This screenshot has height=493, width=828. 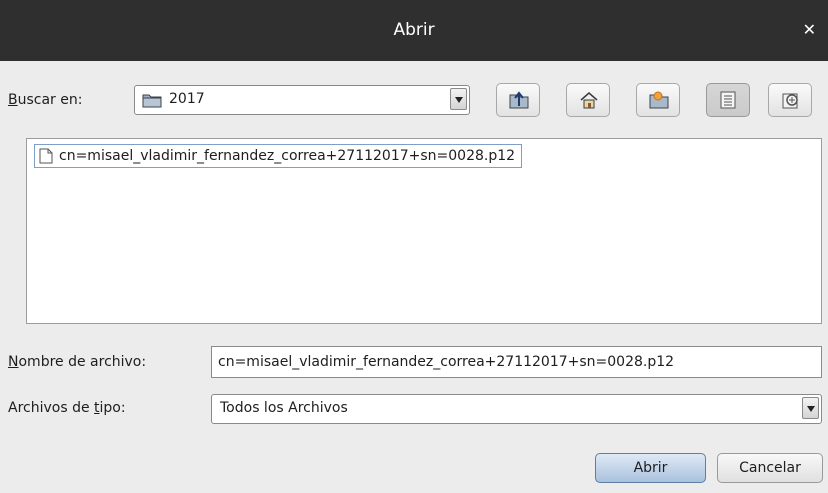 I want to click on new-folder-icon, so click(x=659, y=100).